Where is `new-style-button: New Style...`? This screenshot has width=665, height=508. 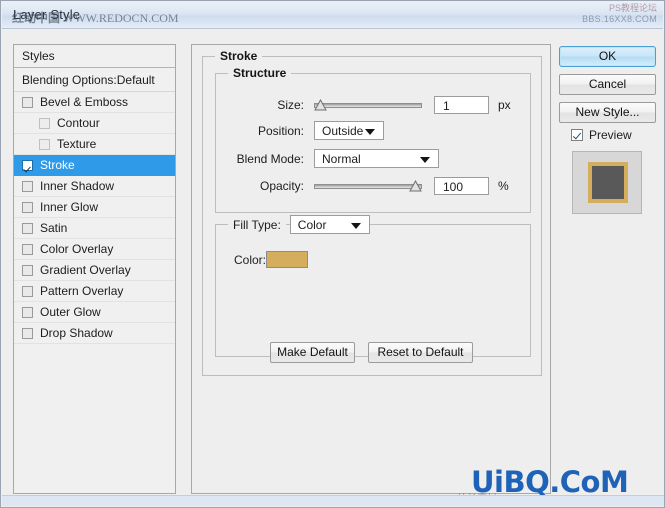 new-style-button: New Style... is located at coordinates (607, 112).